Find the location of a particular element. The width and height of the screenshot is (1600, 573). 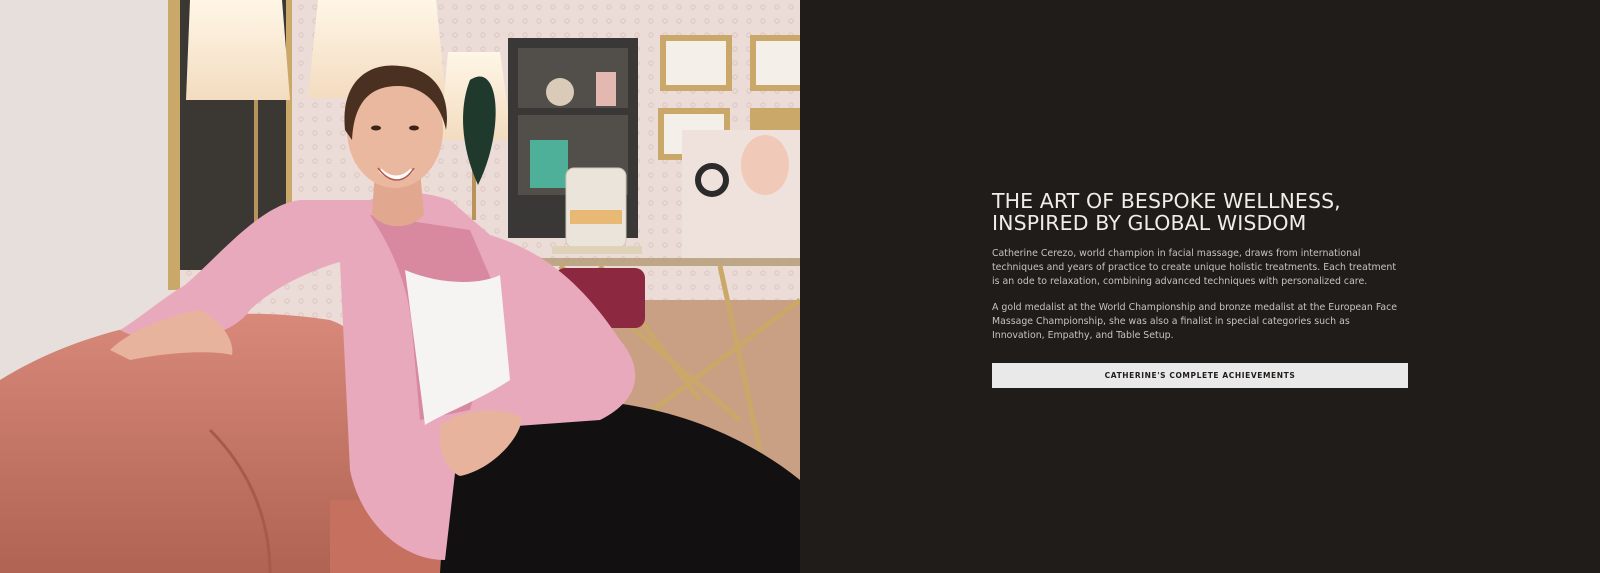

achievements-button: CATHERINE'S COMPLETE ACHIEVEMENTS is located at coordinates (1200, 375).